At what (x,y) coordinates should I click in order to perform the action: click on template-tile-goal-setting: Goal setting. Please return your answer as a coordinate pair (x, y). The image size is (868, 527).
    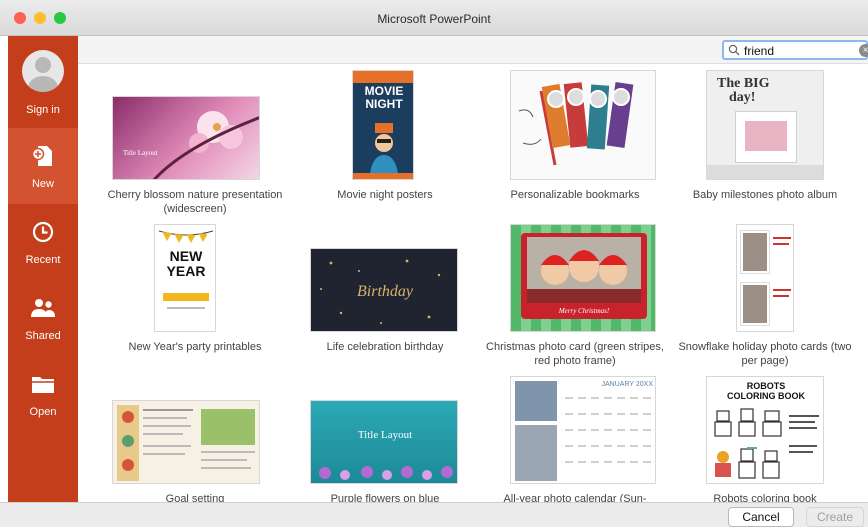
    Looking at the image, I should click on (195, 436).